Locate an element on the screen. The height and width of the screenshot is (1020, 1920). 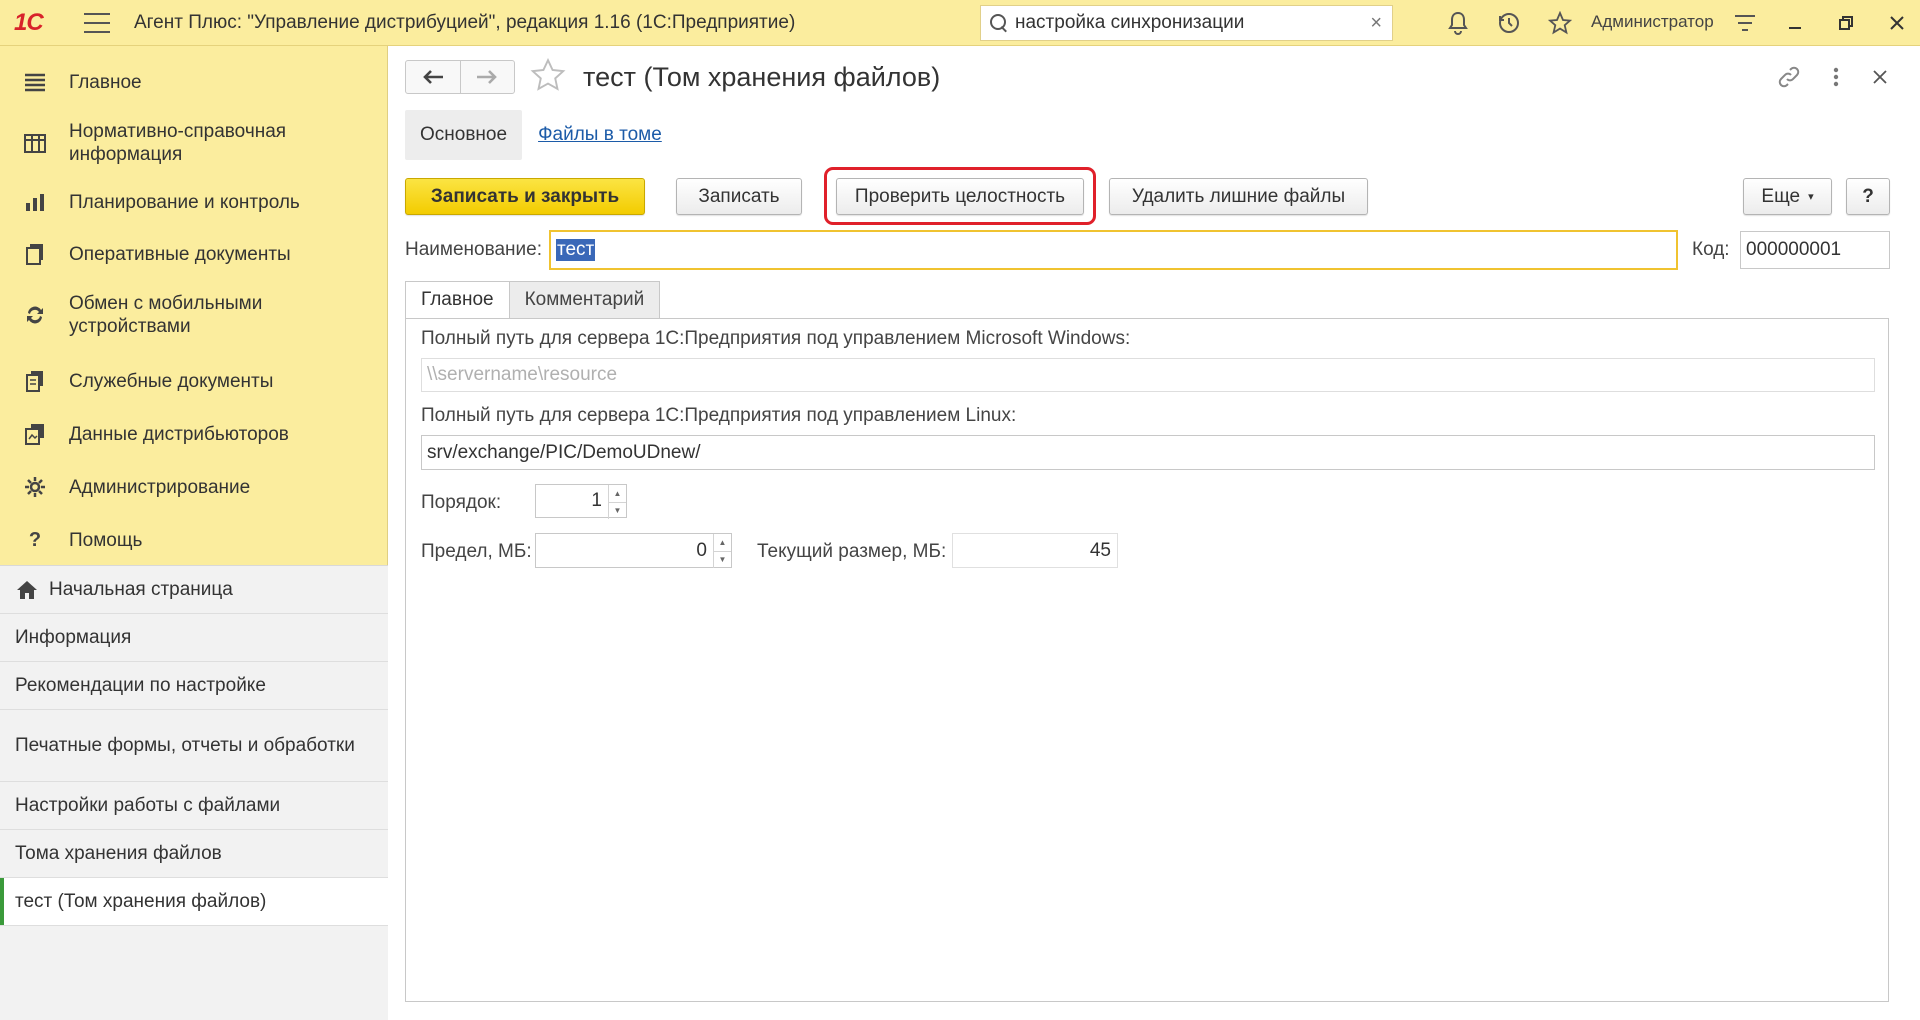
section-distributor-data: Данные дистрибьюторов is located at coordinates (194, 434).